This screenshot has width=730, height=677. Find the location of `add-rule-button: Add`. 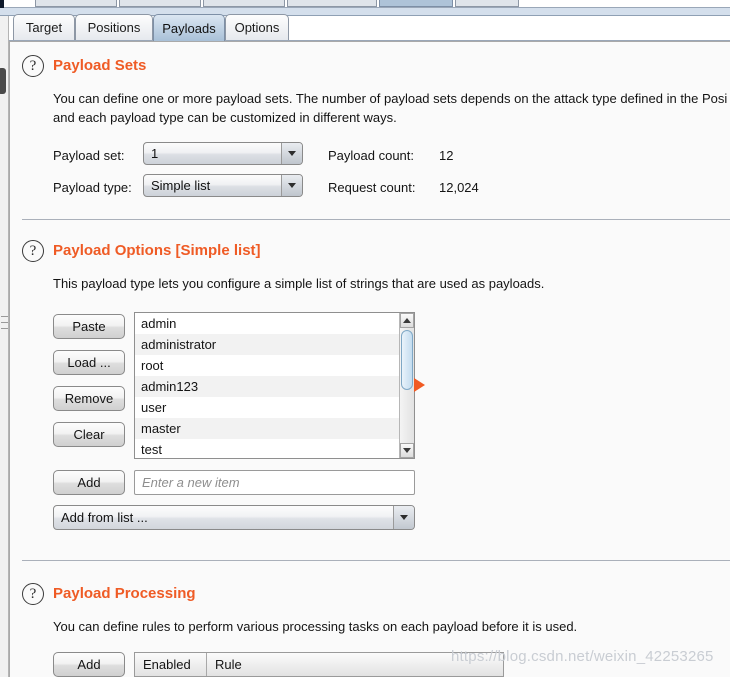

add-rule-button: Add is located at coordinates (89, 664).